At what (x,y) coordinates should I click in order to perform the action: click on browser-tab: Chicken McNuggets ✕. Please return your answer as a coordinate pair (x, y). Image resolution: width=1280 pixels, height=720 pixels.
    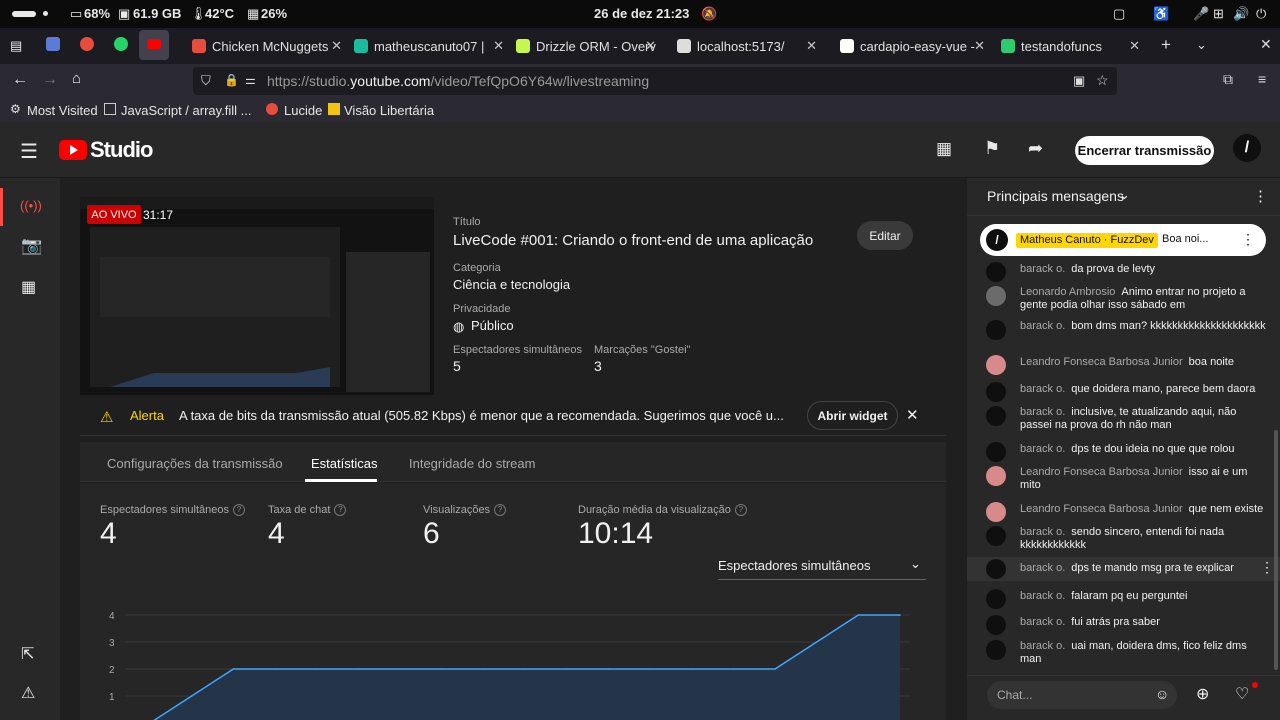
    Looking at the image, I should click on (267, 46).